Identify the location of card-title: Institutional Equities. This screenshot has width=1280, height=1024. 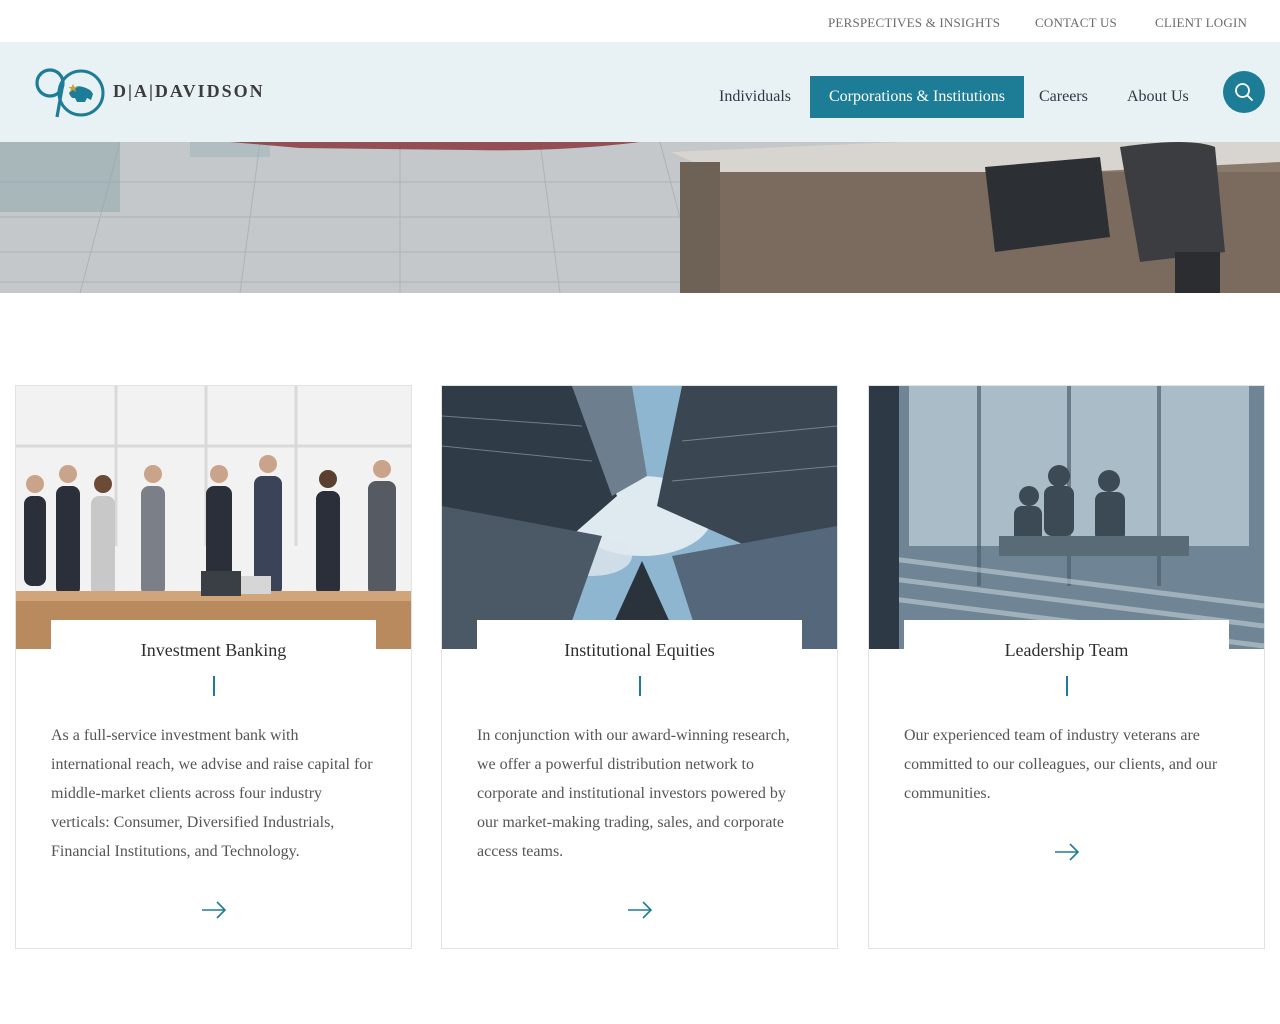
(639, 650).